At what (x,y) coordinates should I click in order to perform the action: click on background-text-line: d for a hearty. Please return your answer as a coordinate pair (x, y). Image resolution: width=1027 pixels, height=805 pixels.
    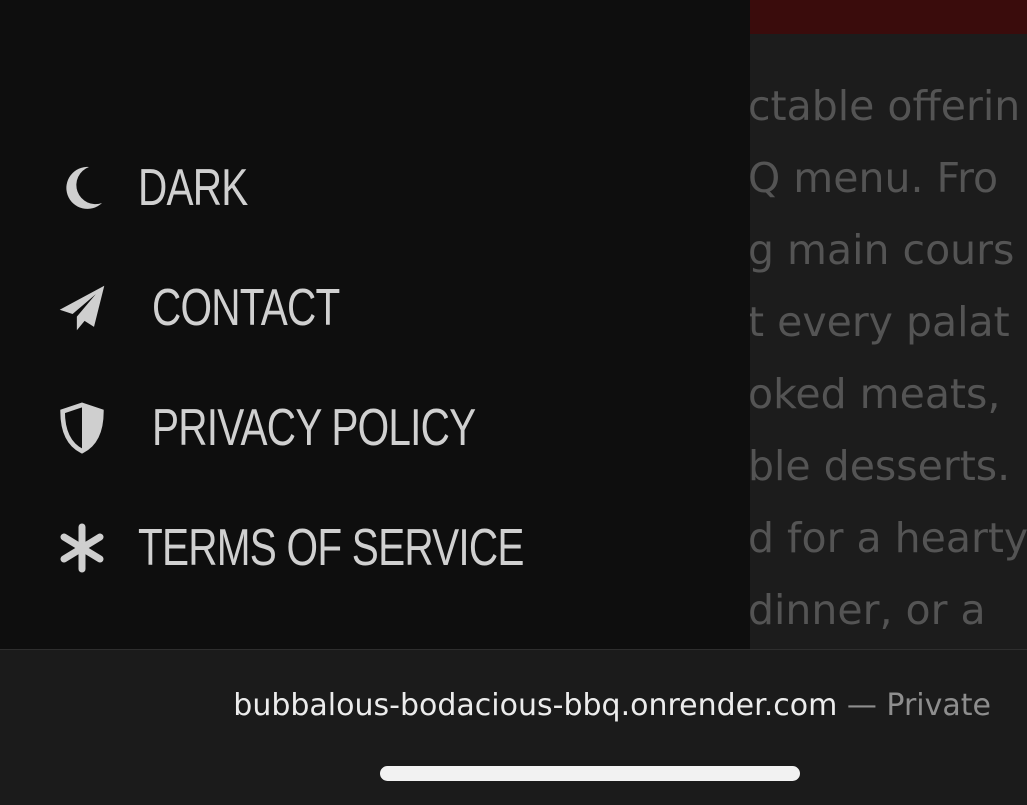
    Looking at the image, I should click on (887, 538).